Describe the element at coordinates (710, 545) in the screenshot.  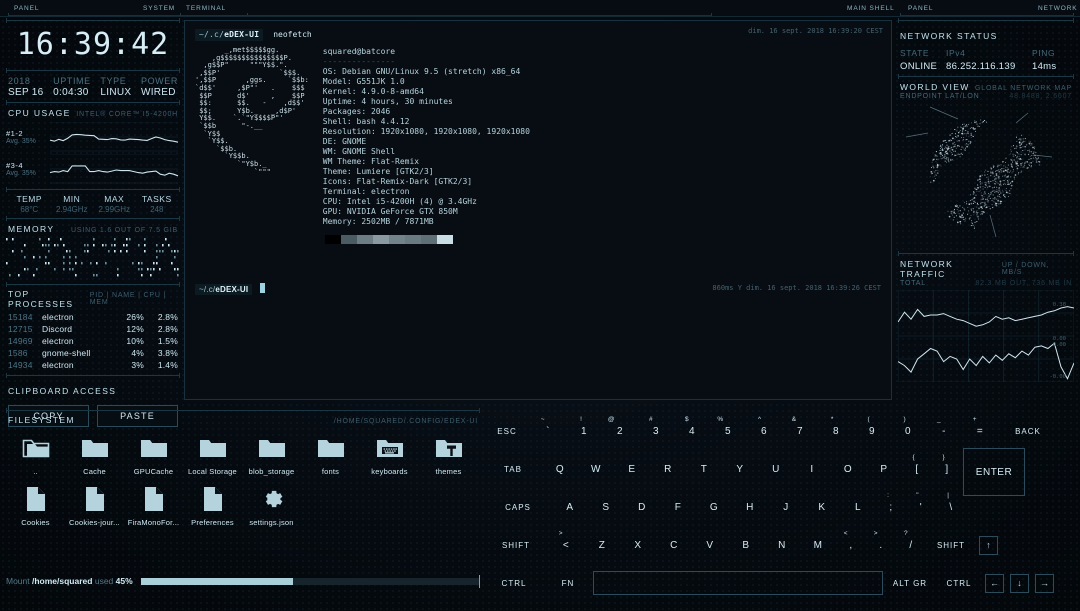
I see `key-v: V` at that location.